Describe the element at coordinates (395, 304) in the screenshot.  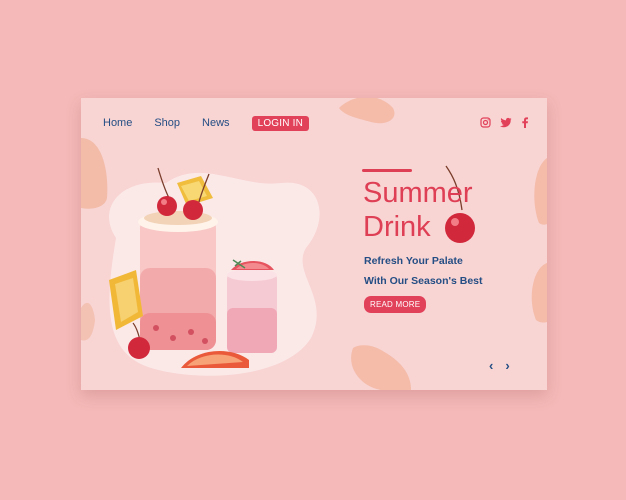
I see `read-more-button: READ MORE` at that location.